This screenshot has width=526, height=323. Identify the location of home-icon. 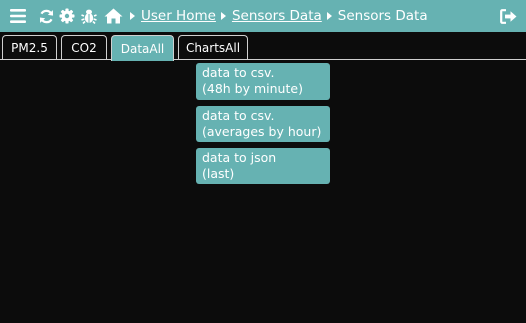
(113, 16).